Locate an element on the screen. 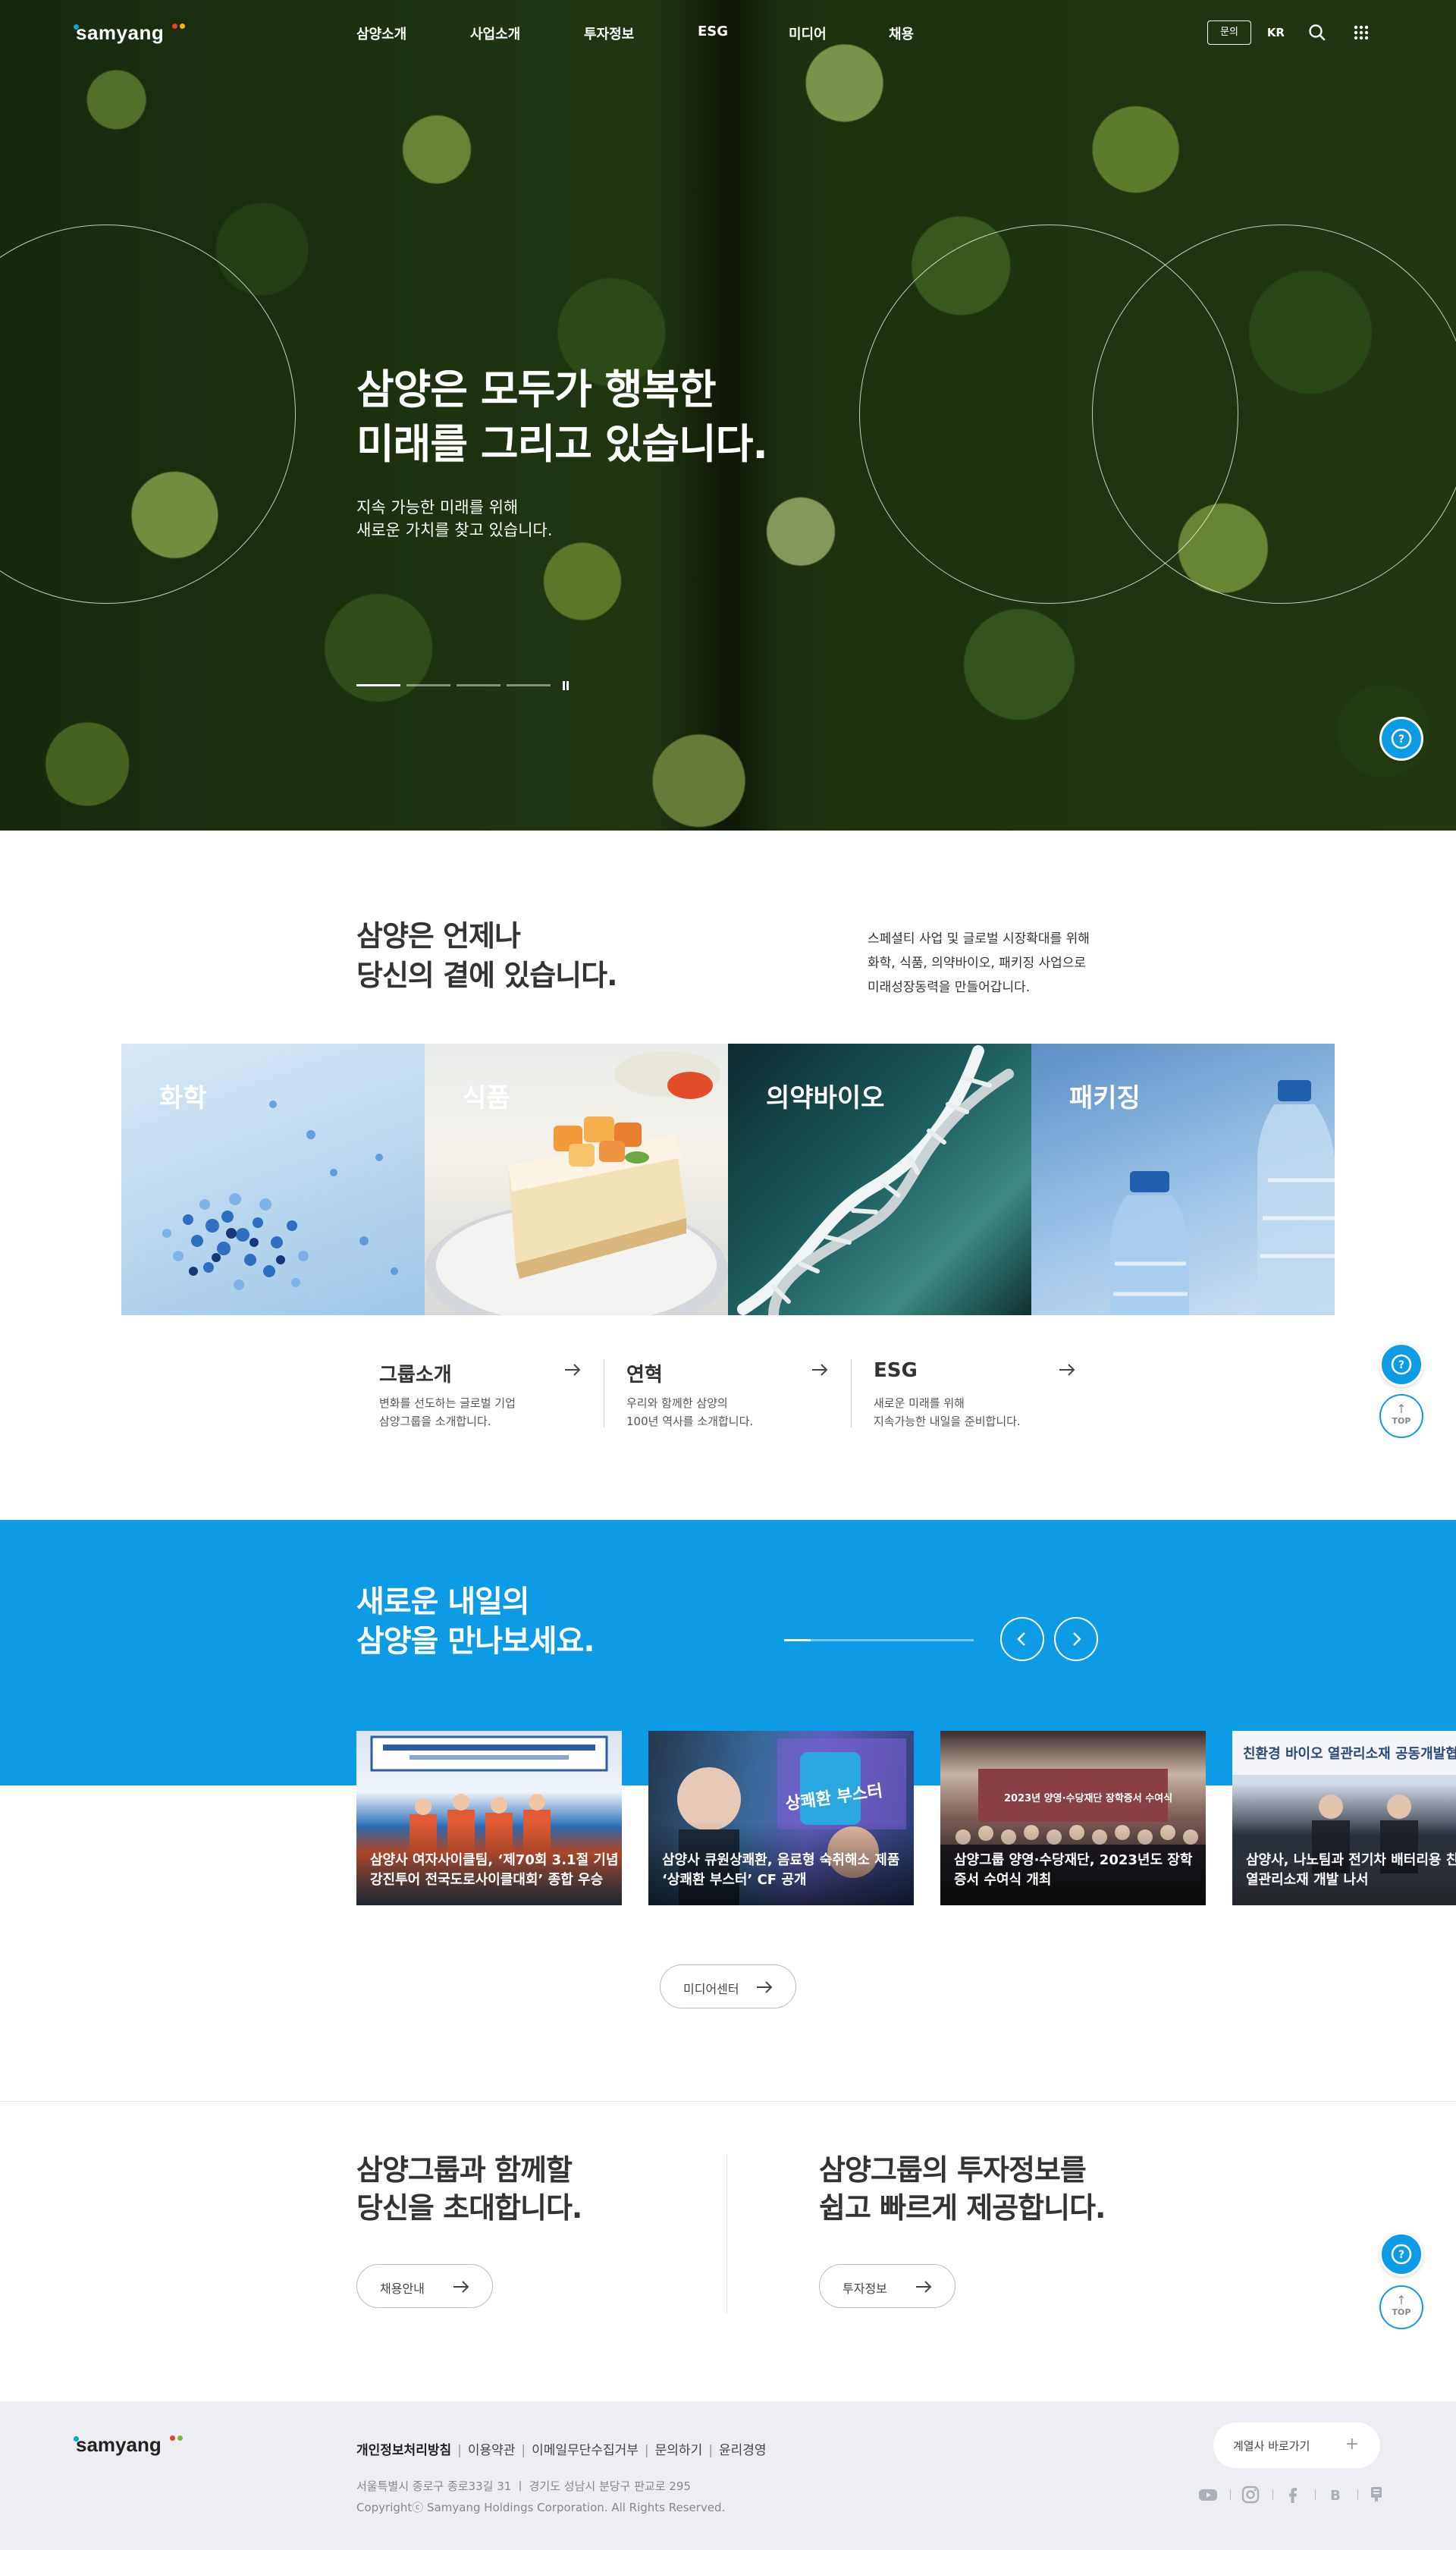 Image resolution: width=1456 pixels, height=2550 pixels. language-toggle: KR is located at coordinates (1276, 32).